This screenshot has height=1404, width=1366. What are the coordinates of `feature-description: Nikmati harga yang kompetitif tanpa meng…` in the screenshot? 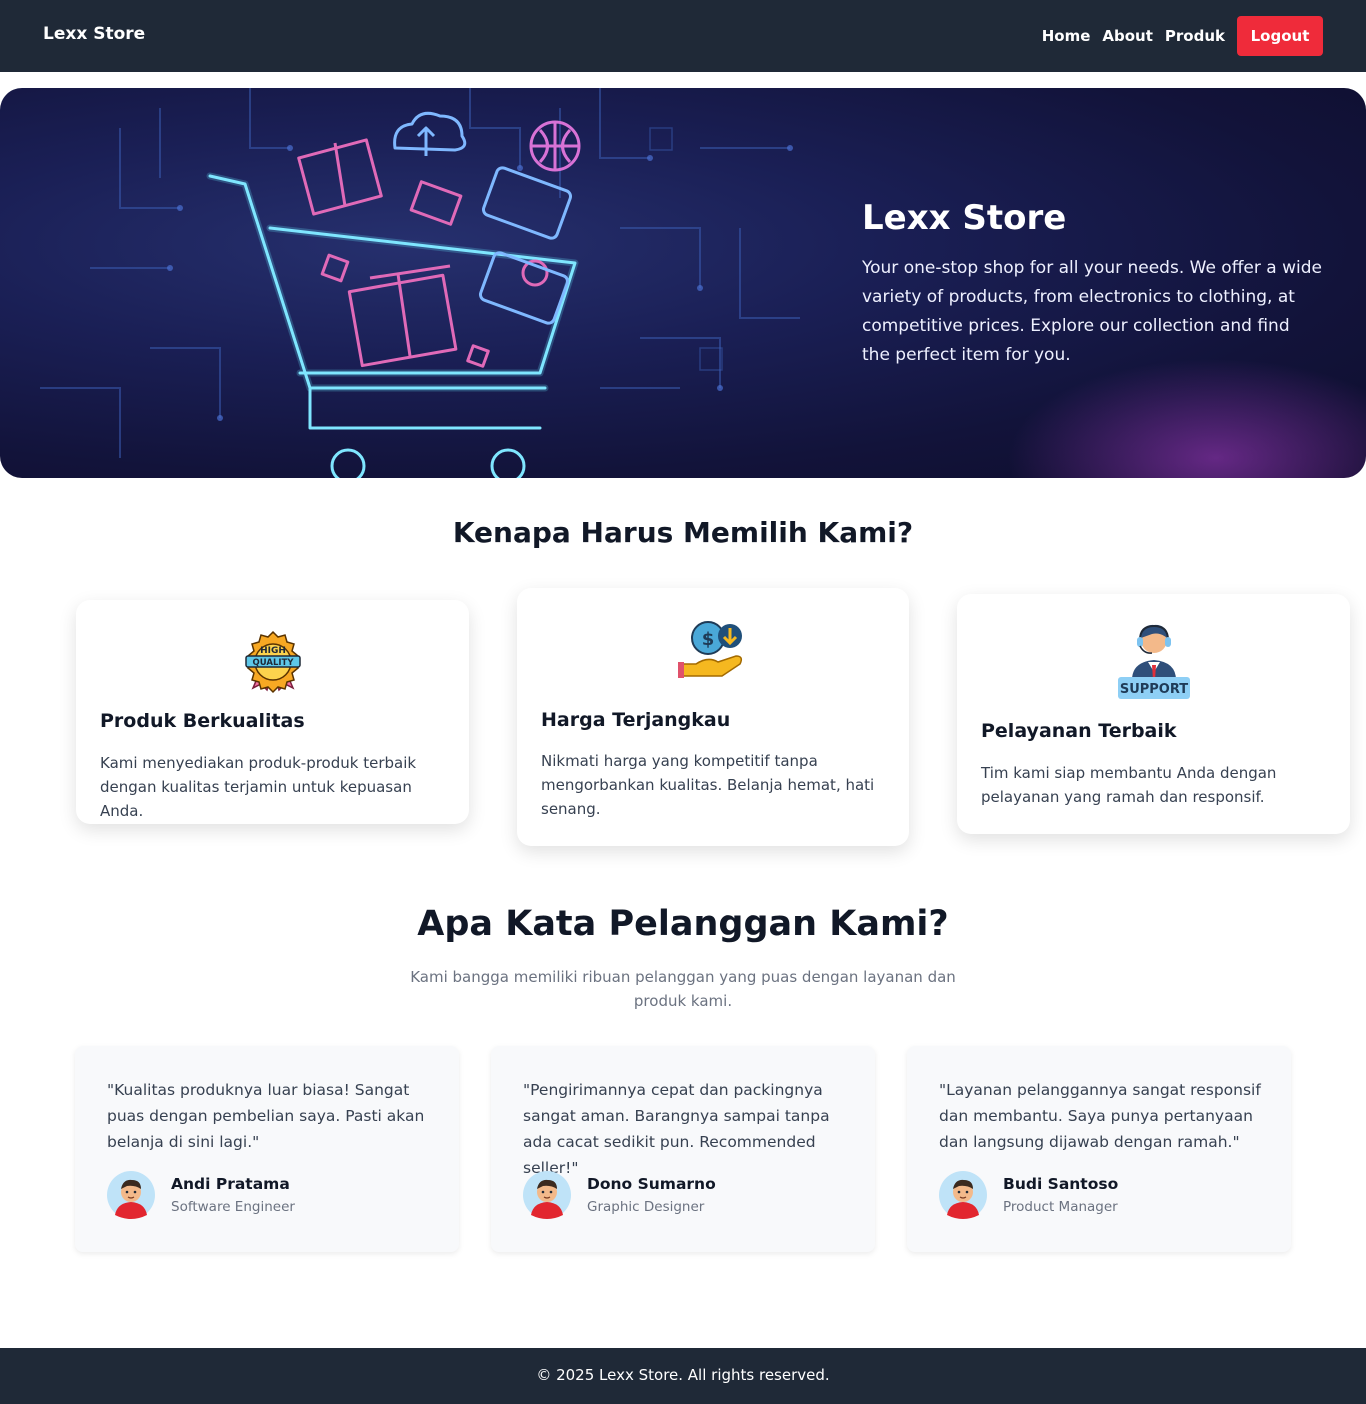 It's located at (708, 785).